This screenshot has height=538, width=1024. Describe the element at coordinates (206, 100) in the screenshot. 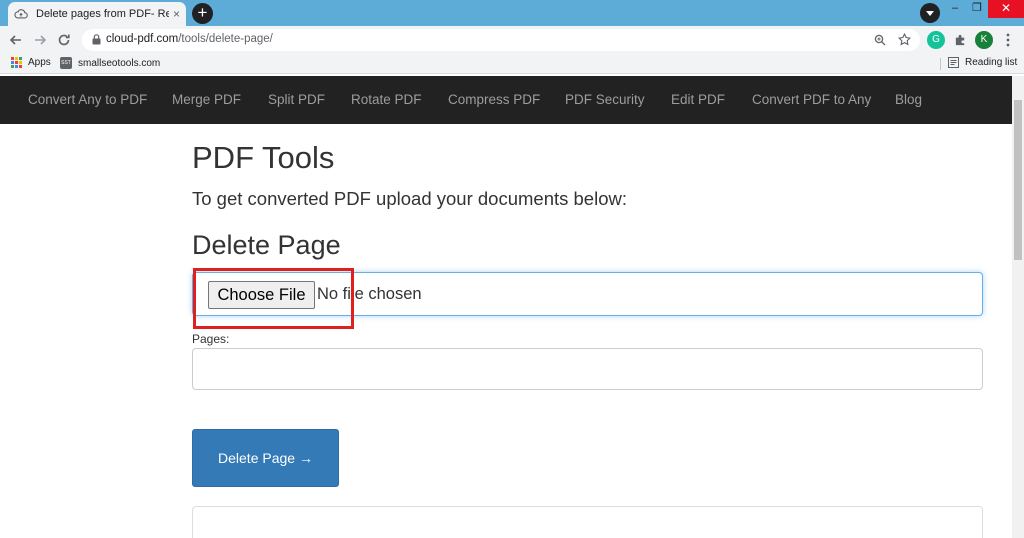

I see `nav-merge-pdf: Merge PDF` at that location.